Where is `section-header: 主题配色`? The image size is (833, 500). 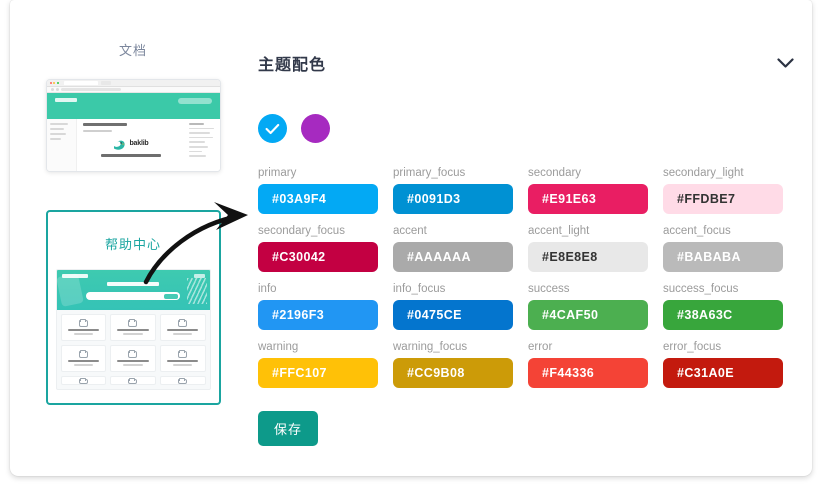 section-header: 主题配色 is located at coordinates (528, 38).